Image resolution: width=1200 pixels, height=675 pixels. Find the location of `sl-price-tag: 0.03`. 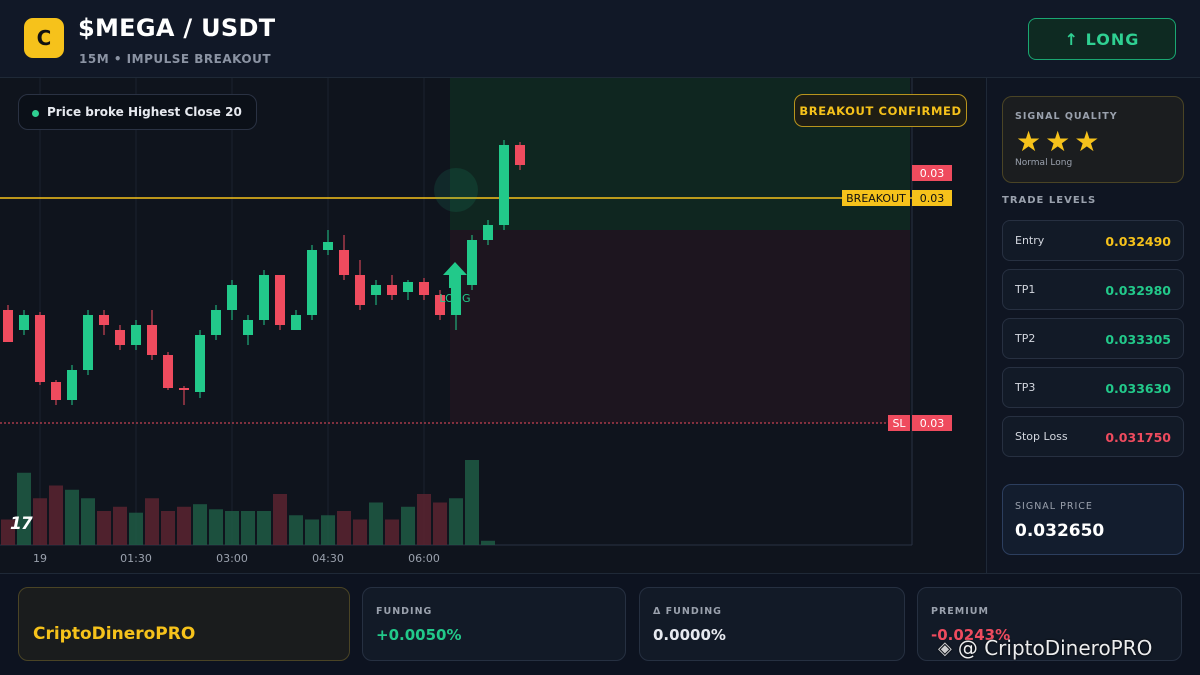

sl-price-tag: 0.03 is located at coordinates (932, 423).